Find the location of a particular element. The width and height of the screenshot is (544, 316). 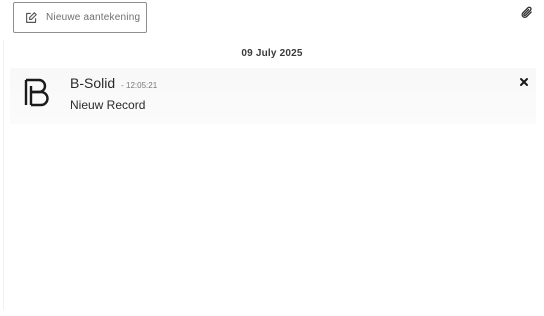

new-note-button: Nieuwe aantekening is located at coordinates (80, 17).